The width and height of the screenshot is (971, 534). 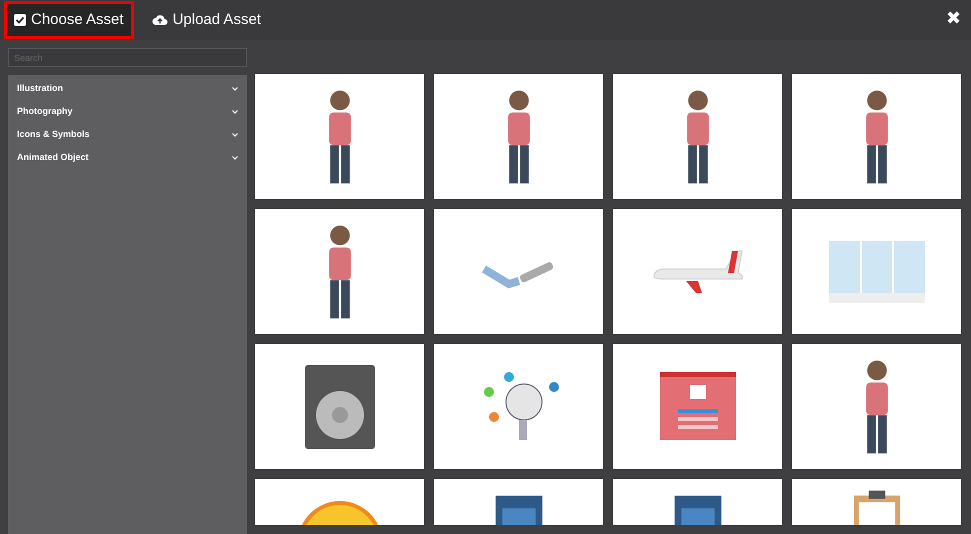 What do you see at coordinates (69, 20) in the screenshot?
I see `tab: Choose Asset` at bounding box center [69, 20].